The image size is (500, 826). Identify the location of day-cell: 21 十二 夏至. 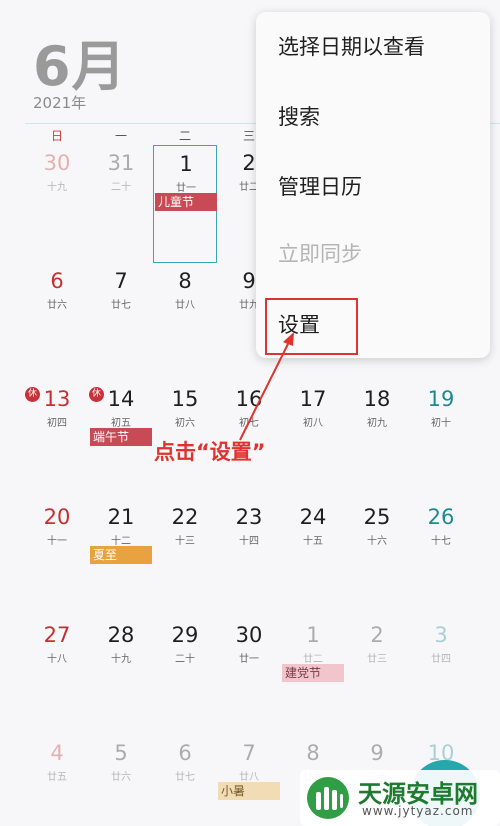
(121, 558).